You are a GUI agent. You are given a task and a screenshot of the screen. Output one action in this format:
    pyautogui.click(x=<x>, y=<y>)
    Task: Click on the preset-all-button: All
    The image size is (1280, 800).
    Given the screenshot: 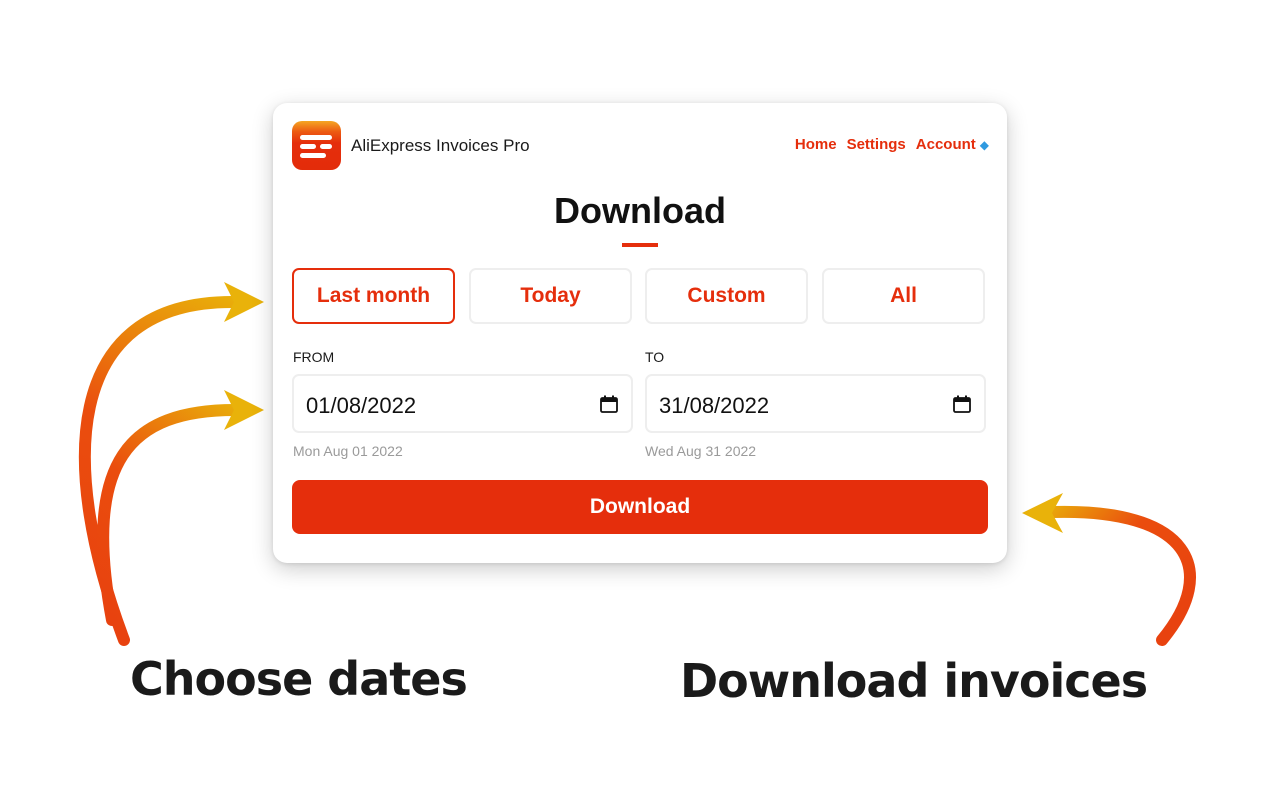 What is the action you would take?
    pyautogui.click(x=903, y=296)
    